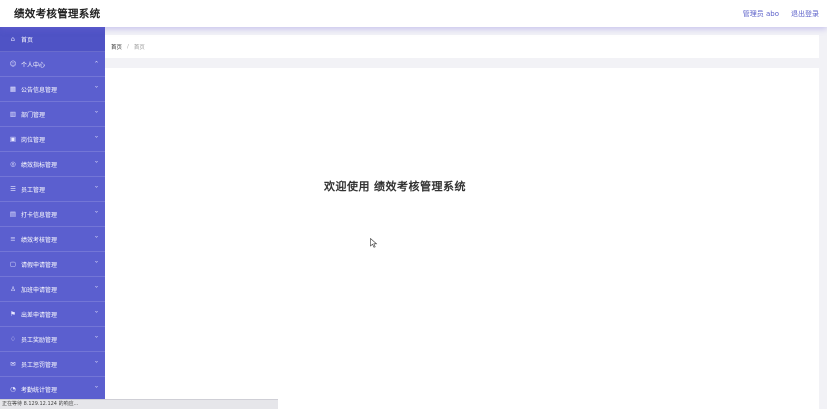 The image size is (827, 409). Describe the element at coordinates (57, 14) in the screenshot. I see `app-title: 绩效考核管理系统` at that location.